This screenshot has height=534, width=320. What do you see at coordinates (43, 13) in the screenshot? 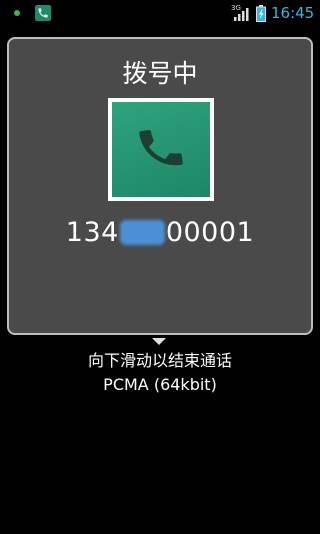
I see `call-notification-icon` at bounding box center [43, 13].